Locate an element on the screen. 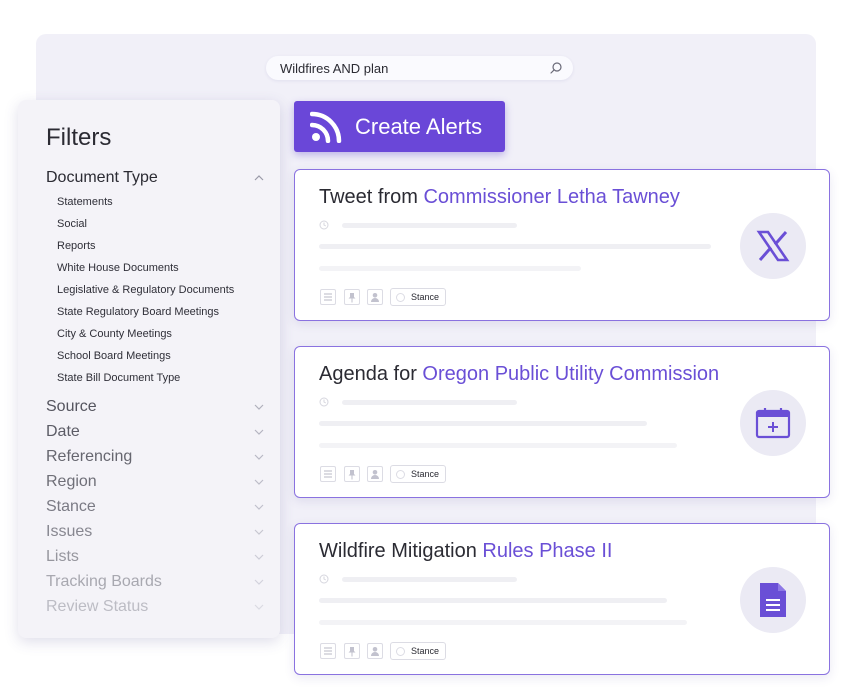  filter-section-tracking-boards: Tracking Boards is located at coordinates (155, 582).